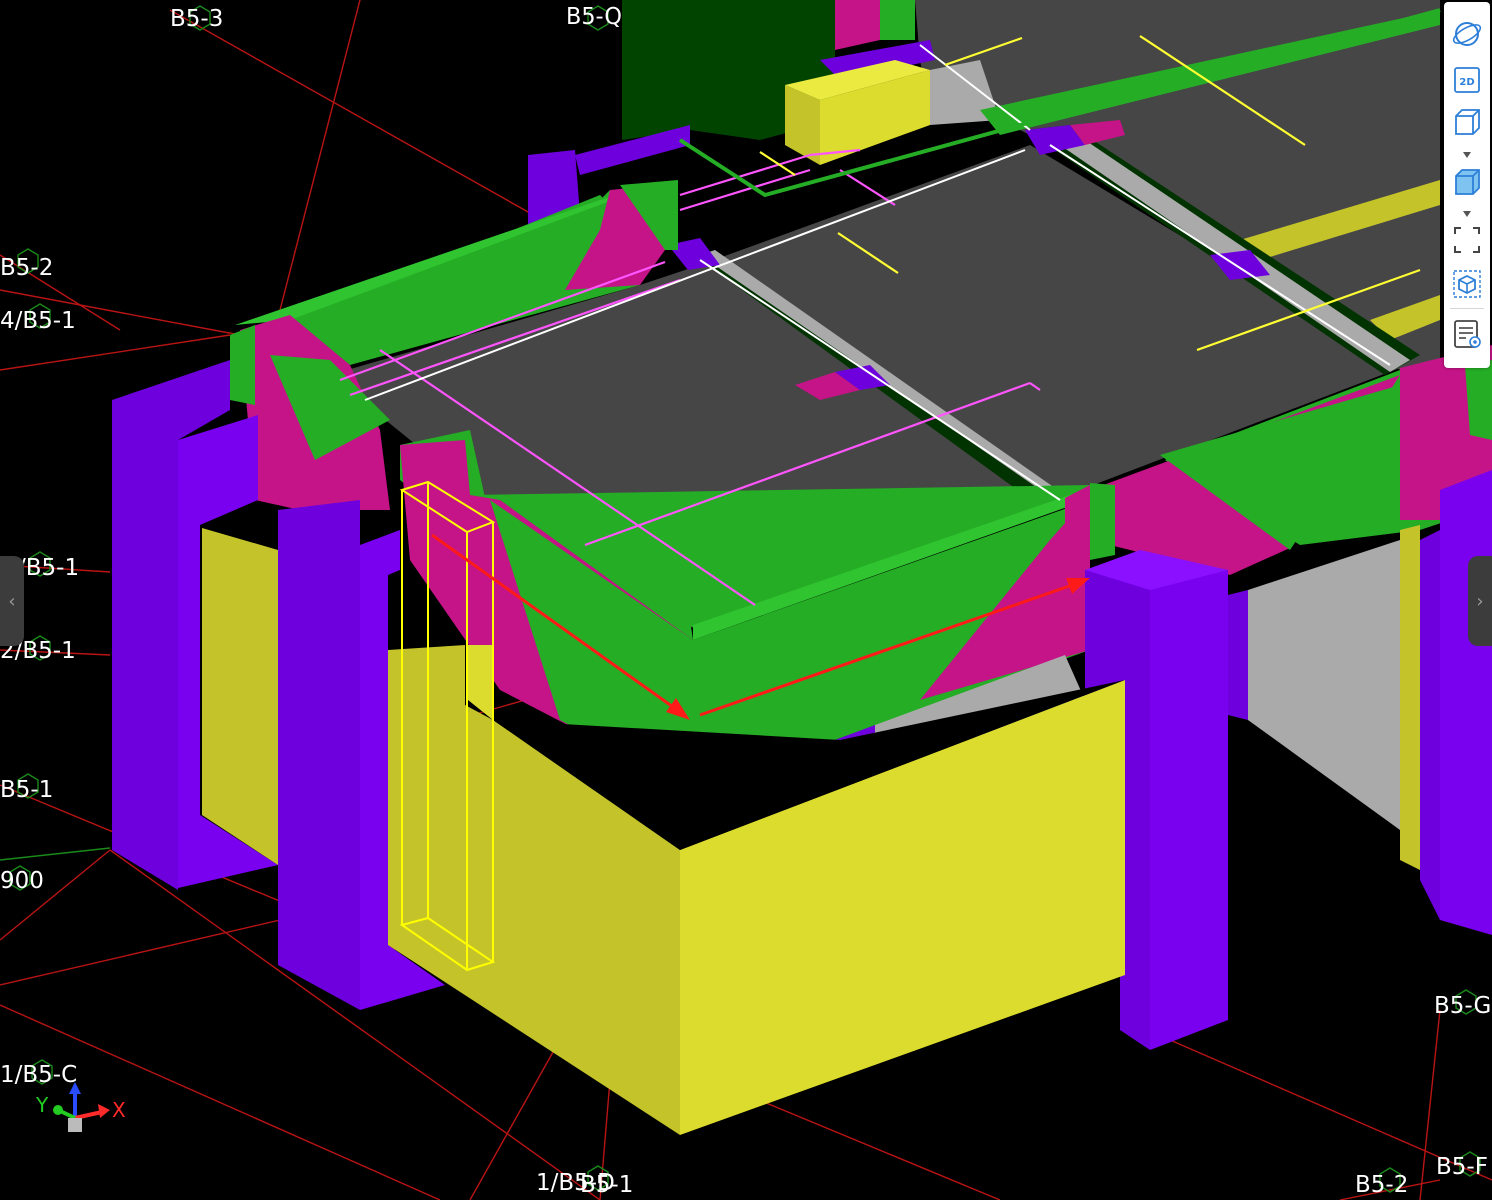 Image resolution: width=1492 pixels, height=1200 pixels. What do you see at coordinates (319, 755) in the screenshot?
I see `purple-column-mid-side` at bounding box center [319, 755].